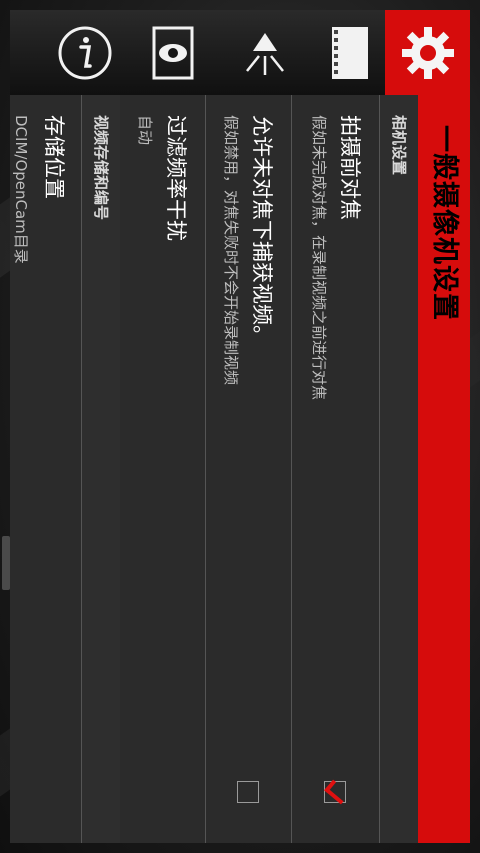  Describe the element at coordinates (444, 223) in the screenshot. I see `page-title: 一般摄像机设置` at that location.